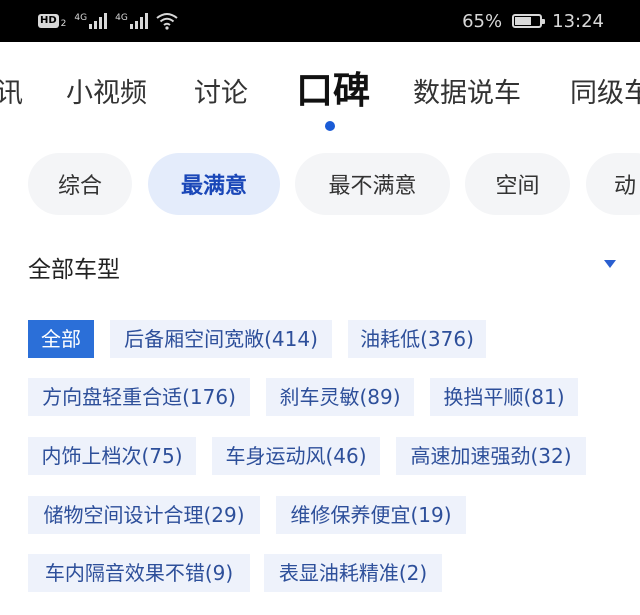 This screenshot has width=640, height=615. I want to click on filter-power: 动, so click(613, 184).